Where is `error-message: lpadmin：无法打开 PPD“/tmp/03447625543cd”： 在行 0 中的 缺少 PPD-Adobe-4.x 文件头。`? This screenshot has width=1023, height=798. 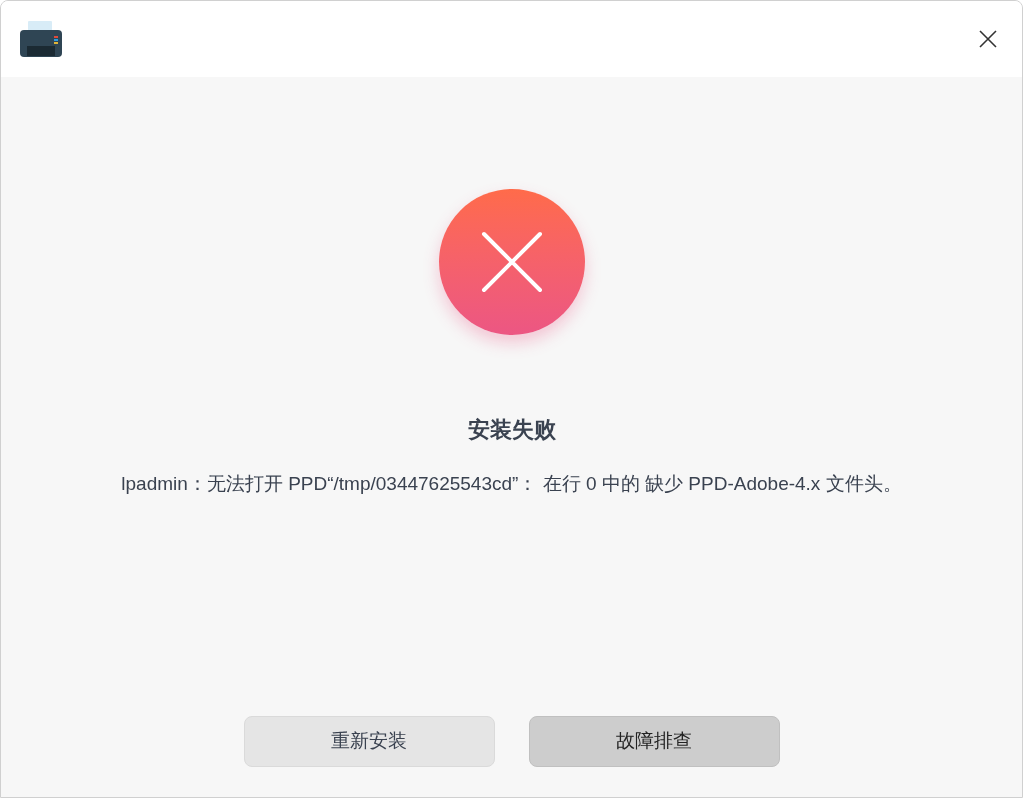 error-message: lpadmin：无法打开 PPD“/tmp/03447625543cd”： 在行 0 中的 缺少 PPD-Adobe-4.x 文件头。 is located at coordinates (511, 484).